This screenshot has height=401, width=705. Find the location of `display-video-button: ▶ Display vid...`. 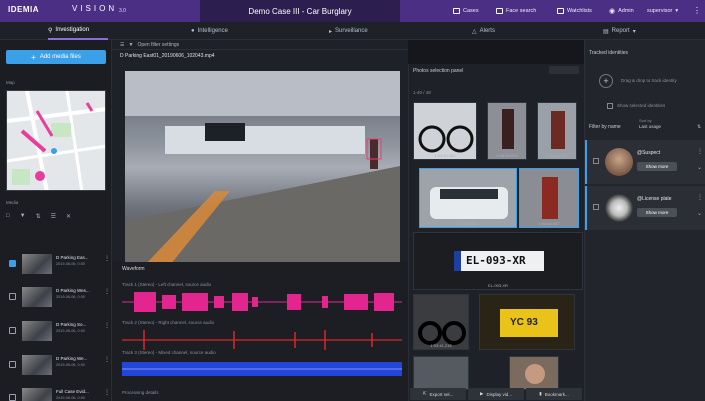

display-video-button: ▶ Display vid... is located at coordinates (496, 394).